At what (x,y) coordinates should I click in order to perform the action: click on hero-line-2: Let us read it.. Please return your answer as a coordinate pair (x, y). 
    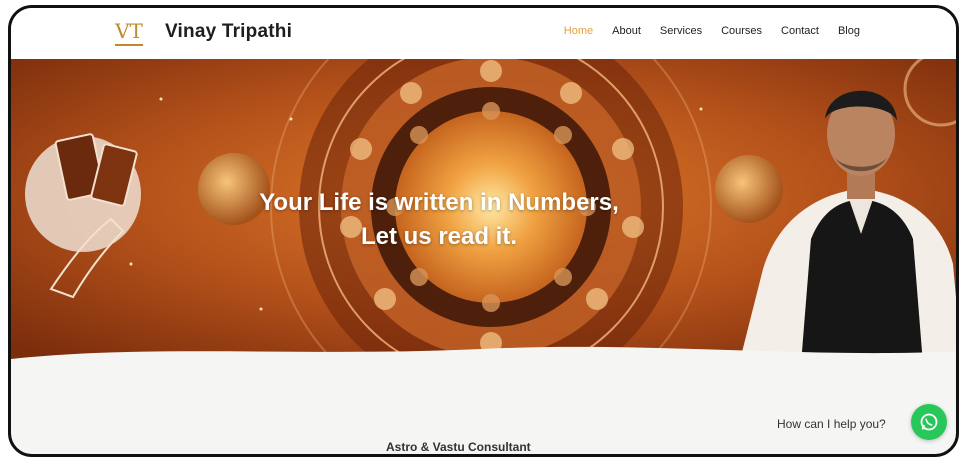
    Looking at the image, I should click on (439, 236).